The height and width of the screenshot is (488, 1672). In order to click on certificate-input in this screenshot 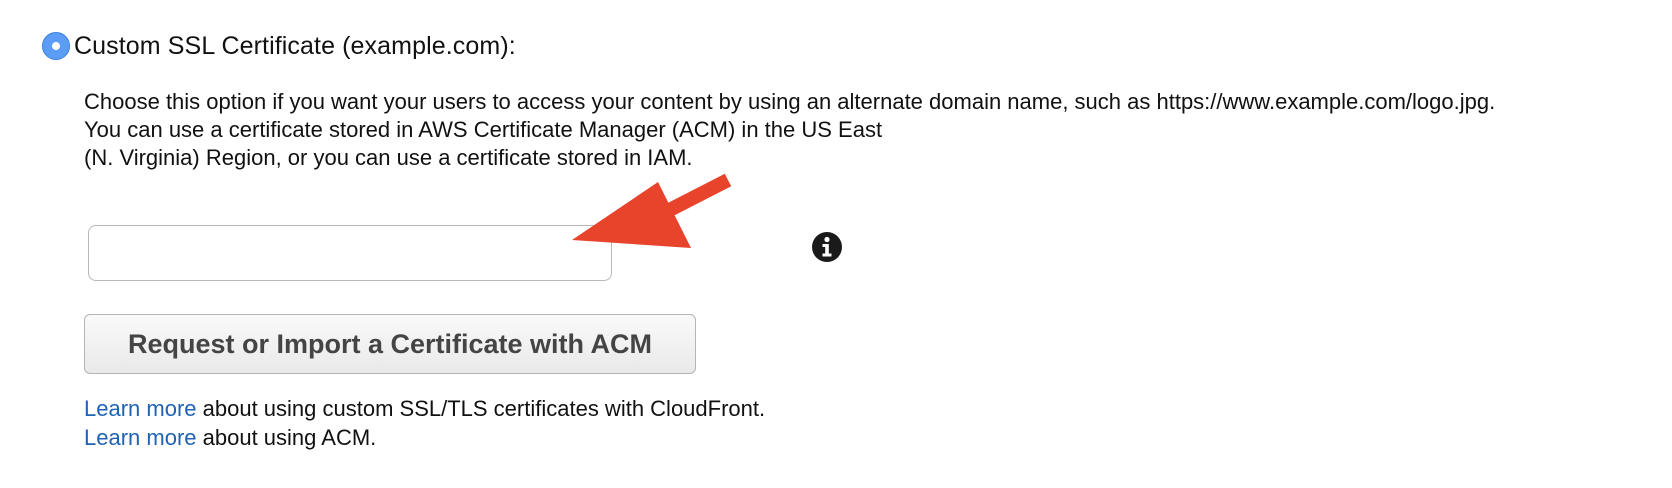, I will do `click(350, 253)`.